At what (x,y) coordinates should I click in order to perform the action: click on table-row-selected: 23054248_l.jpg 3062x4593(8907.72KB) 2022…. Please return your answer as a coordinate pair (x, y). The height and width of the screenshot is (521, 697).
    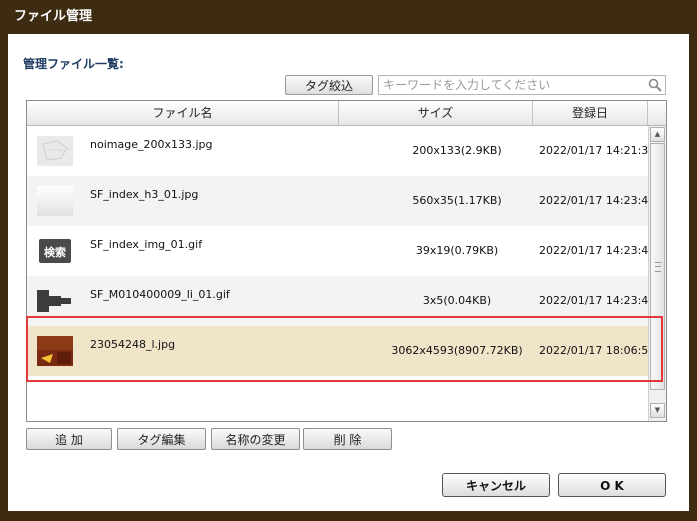
    Looking at the image, I should click on (337, 351).